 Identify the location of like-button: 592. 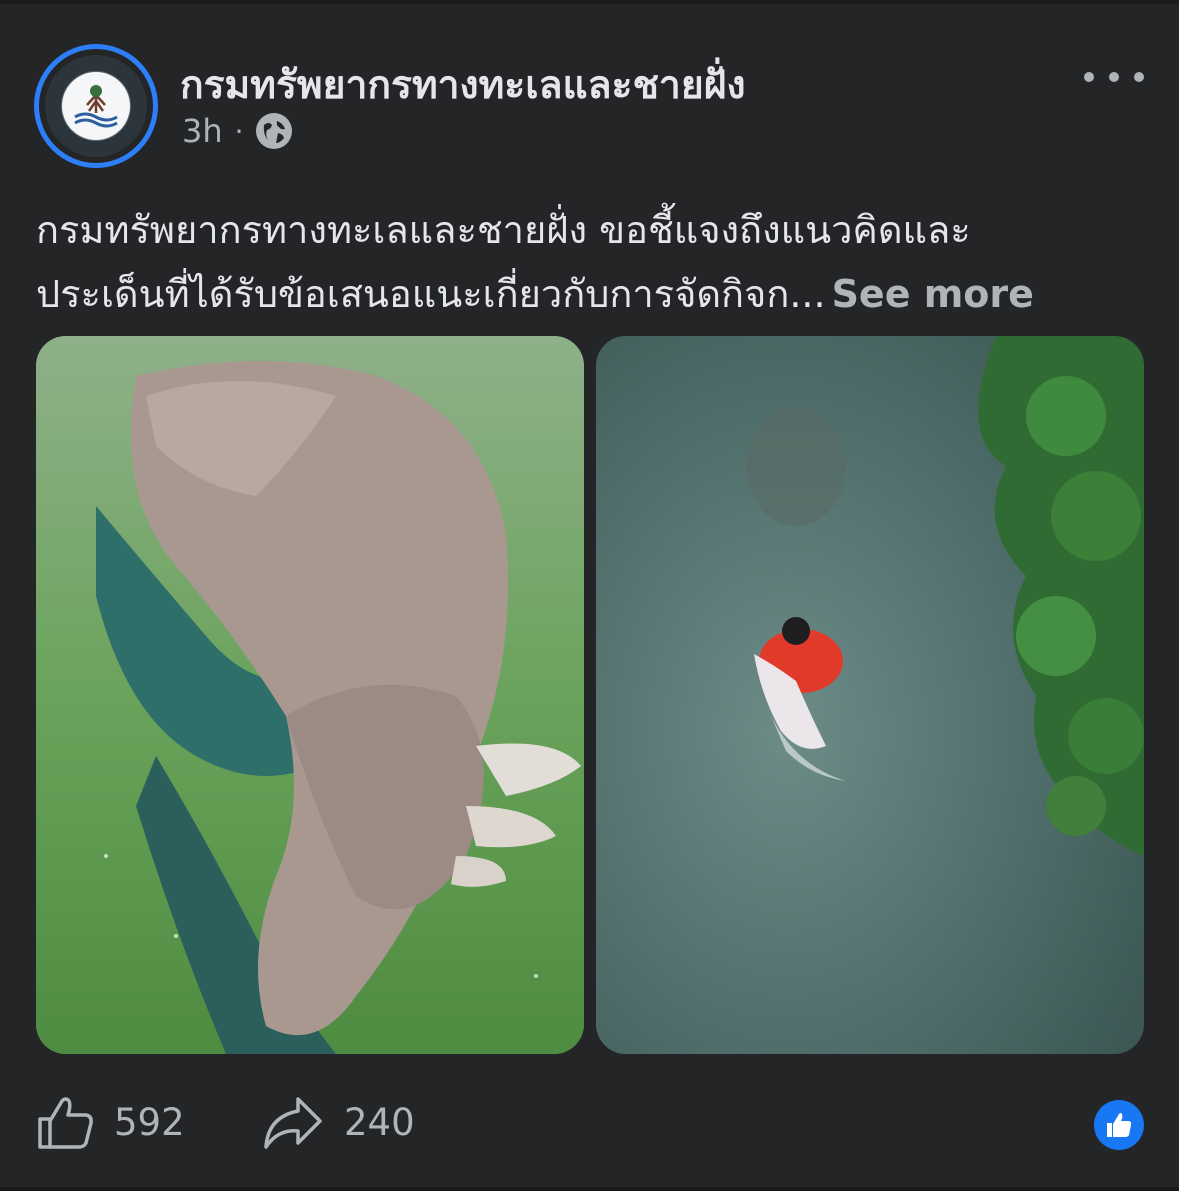
(110, 1122).